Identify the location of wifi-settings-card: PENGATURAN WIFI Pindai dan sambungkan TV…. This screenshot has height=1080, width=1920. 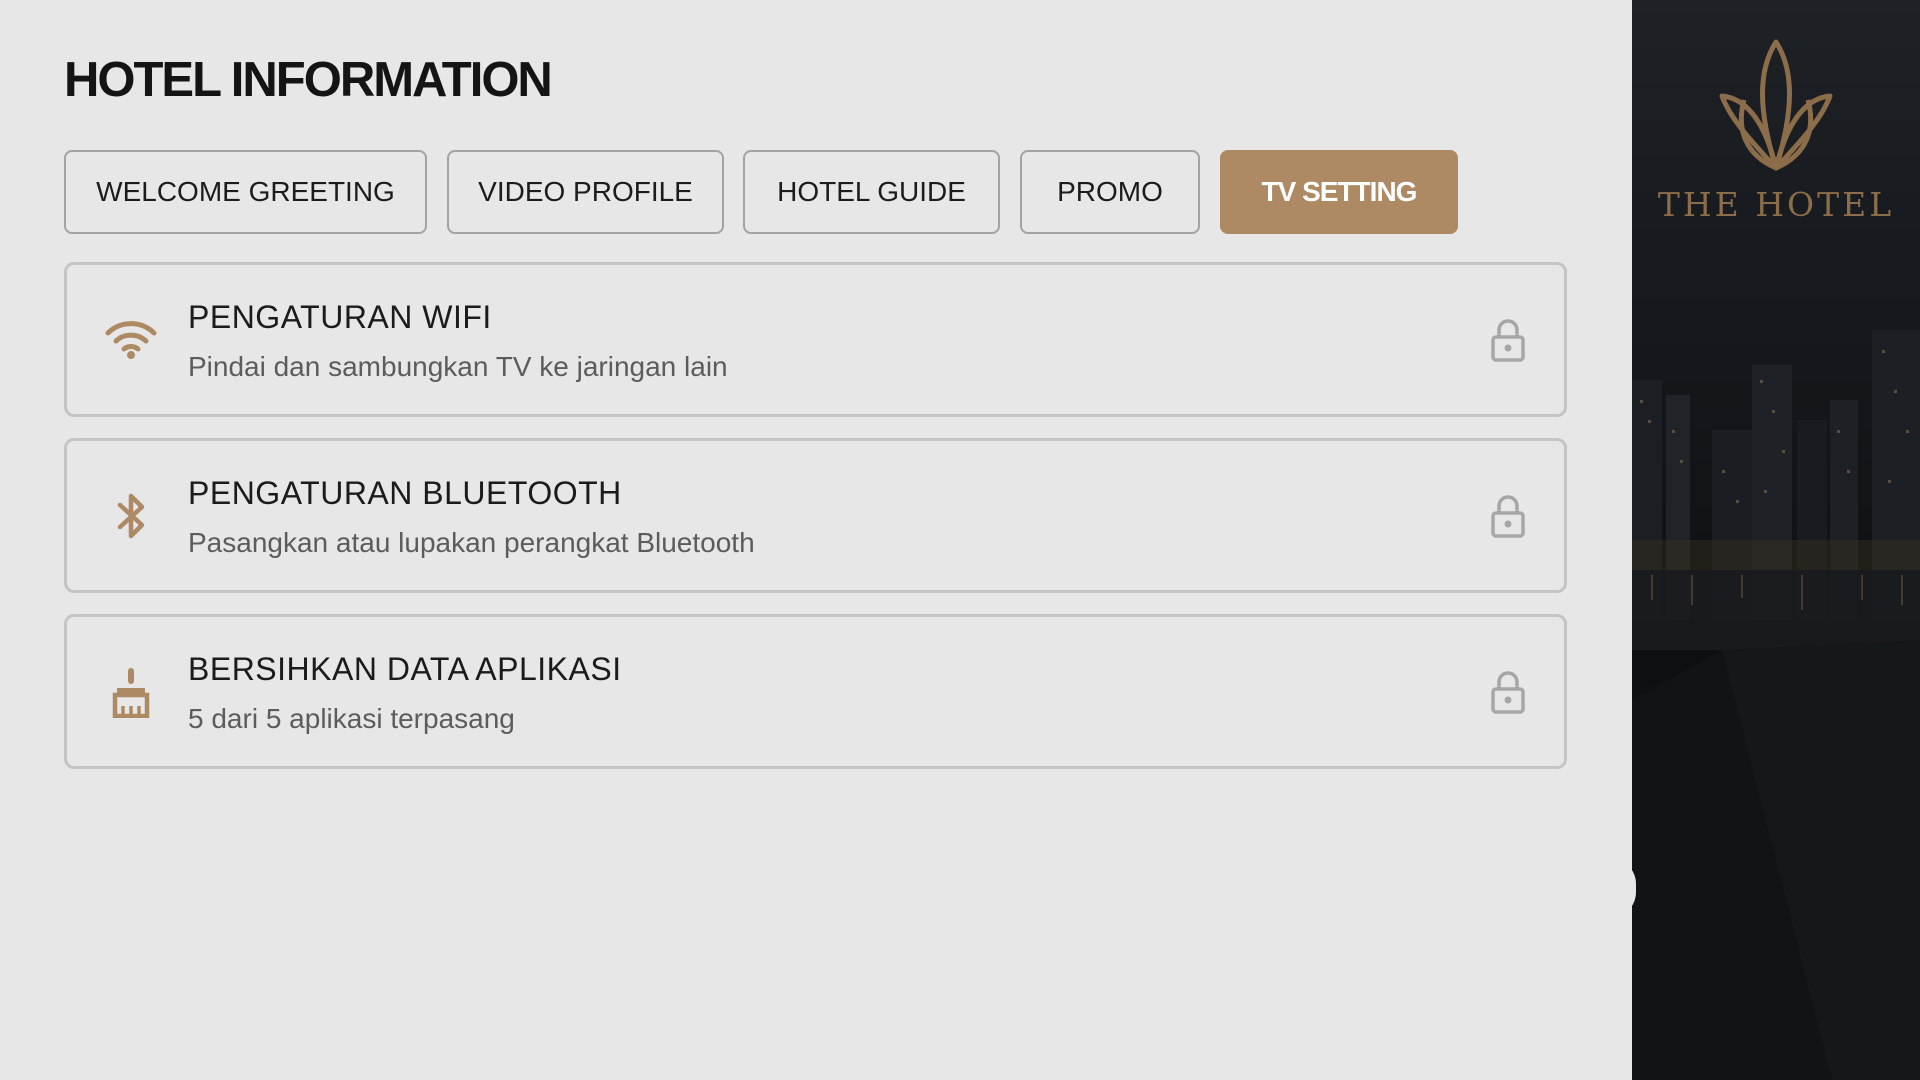
(815, 339).